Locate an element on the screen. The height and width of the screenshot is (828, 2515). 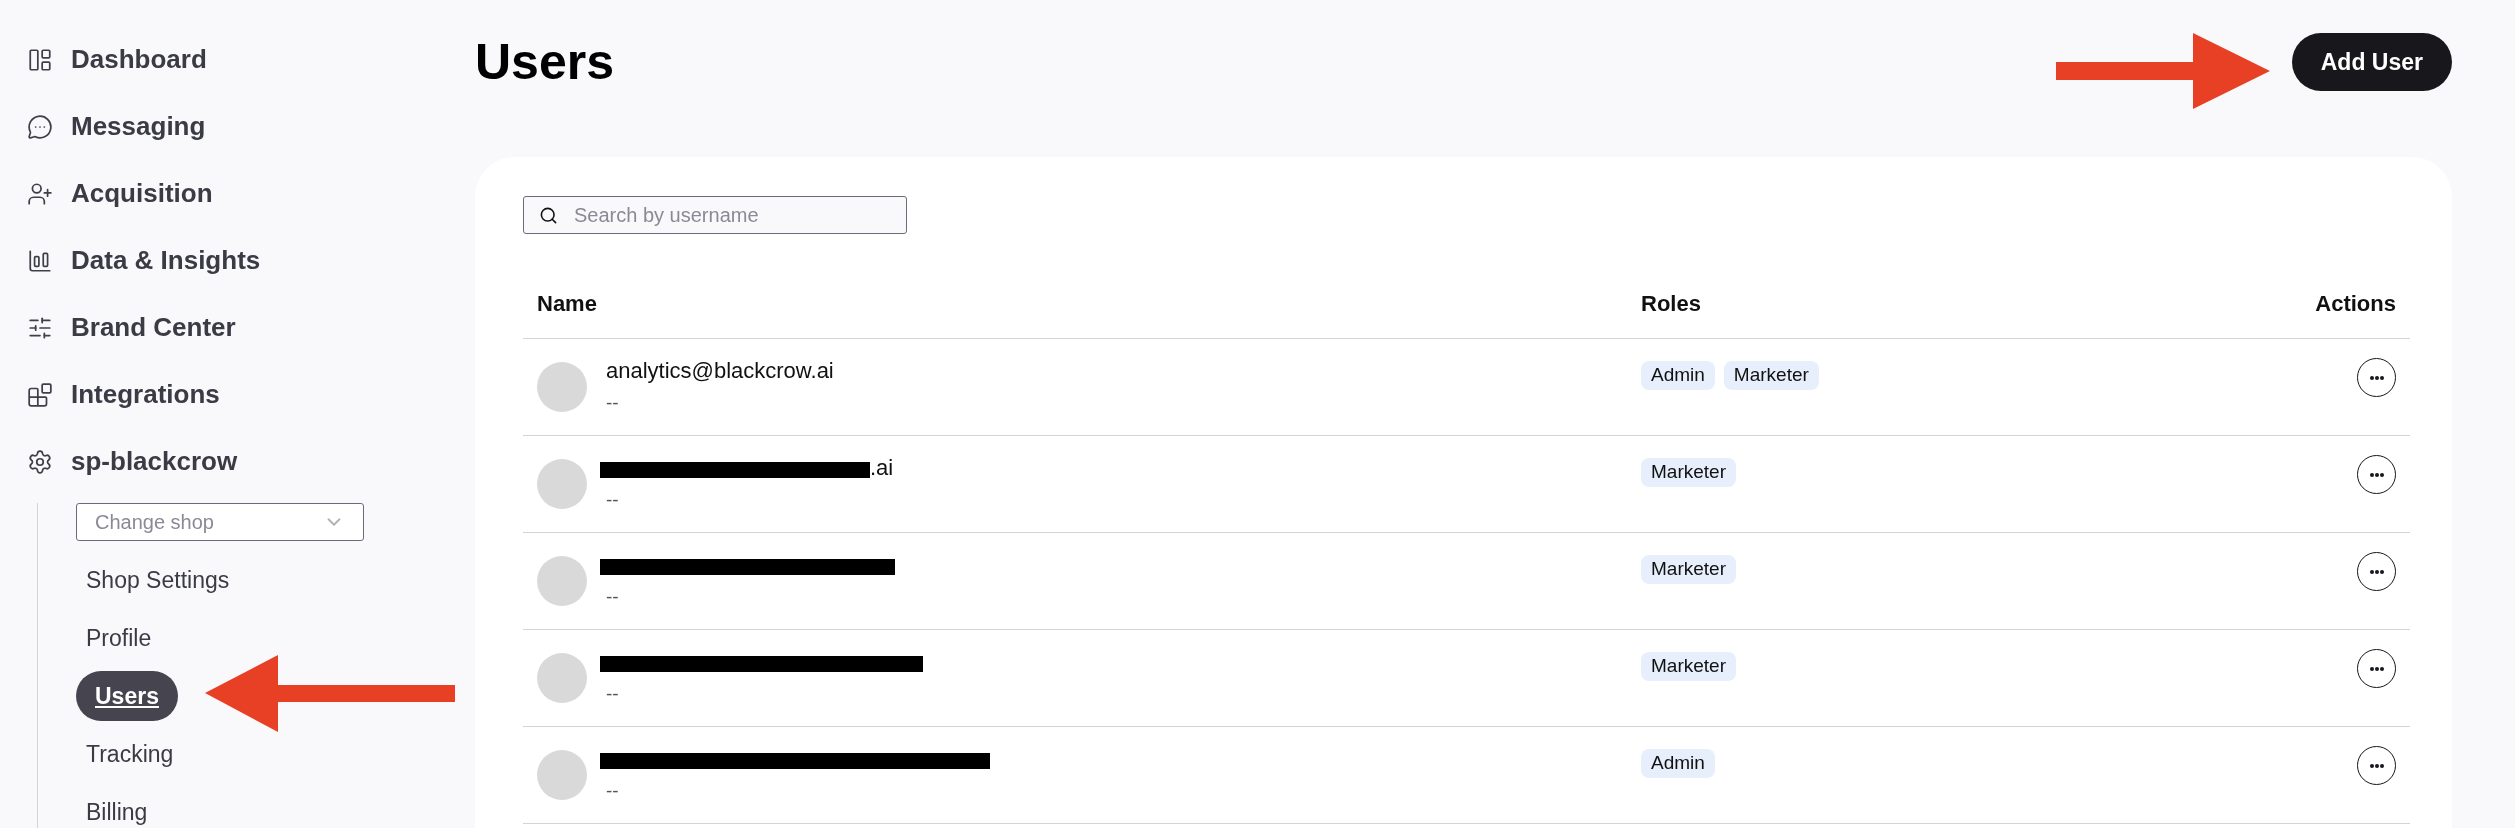
submenu-item: Profile is located at coordinates (119, 638).